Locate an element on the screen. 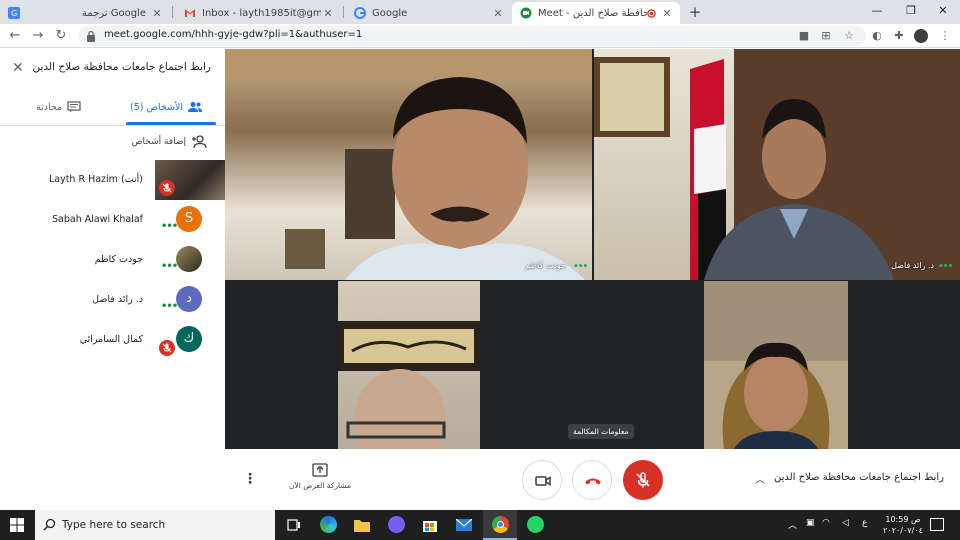  participant-name: د. رائد فاضل is located at coordinates (117, 299).